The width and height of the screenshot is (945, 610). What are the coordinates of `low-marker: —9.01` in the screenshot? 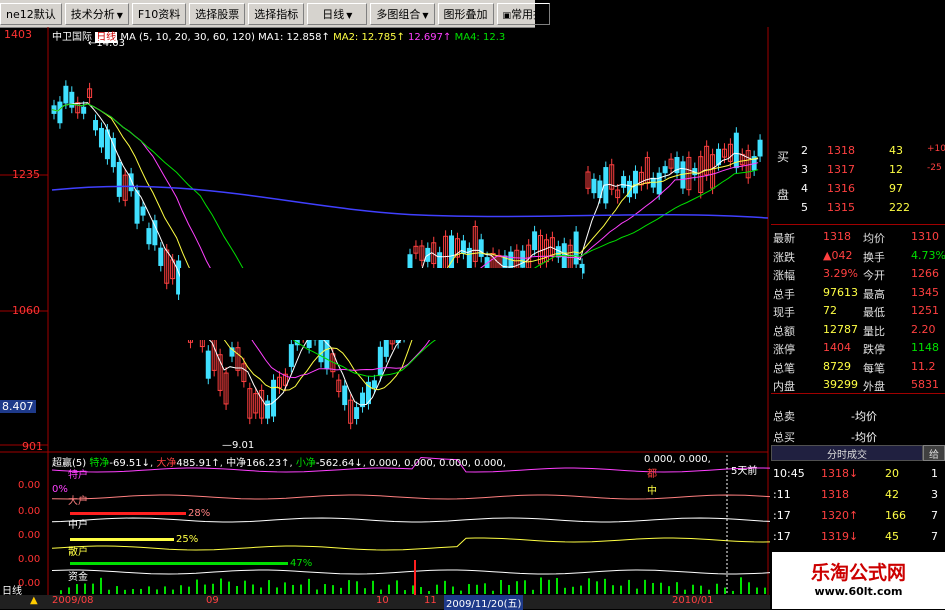 It's located at (238, 445).